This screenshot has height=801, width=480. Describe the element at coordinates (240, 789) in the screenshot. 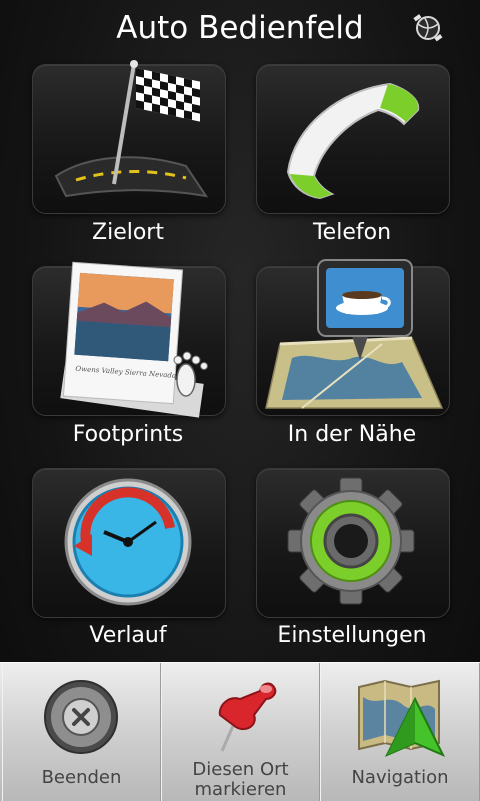

I see `mark-location-label-line2: markieren` at that location.